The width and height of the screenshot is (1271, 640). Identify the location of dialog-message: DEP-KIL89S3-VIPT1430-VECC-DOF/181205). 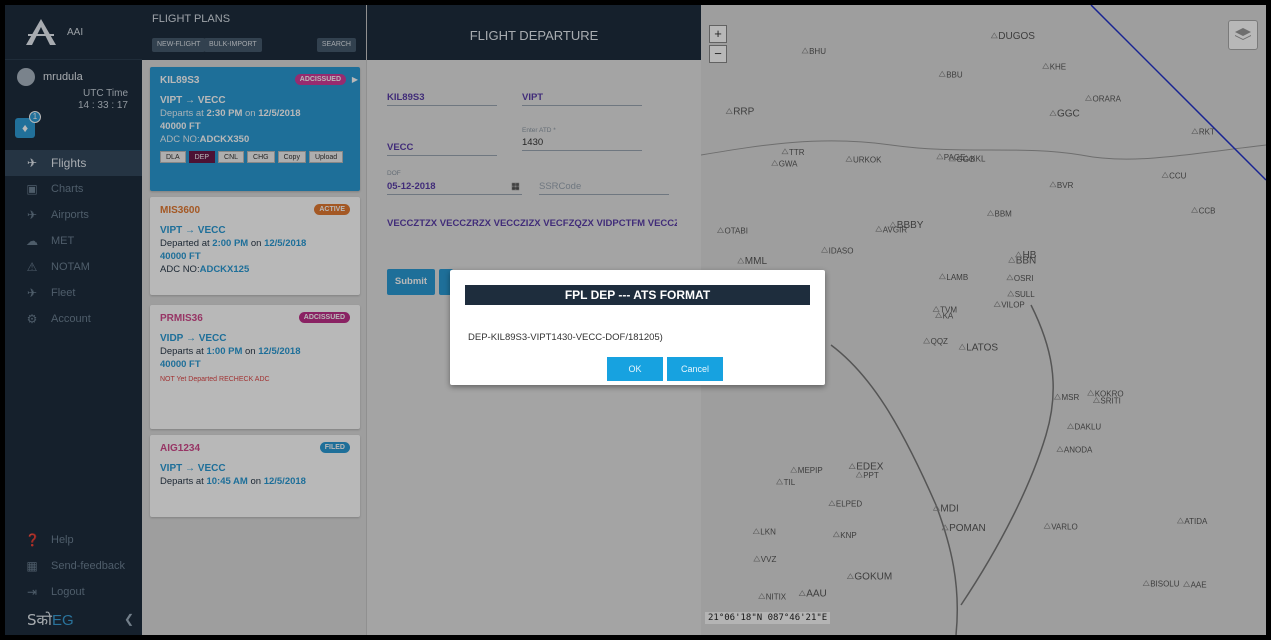
(565, 337).